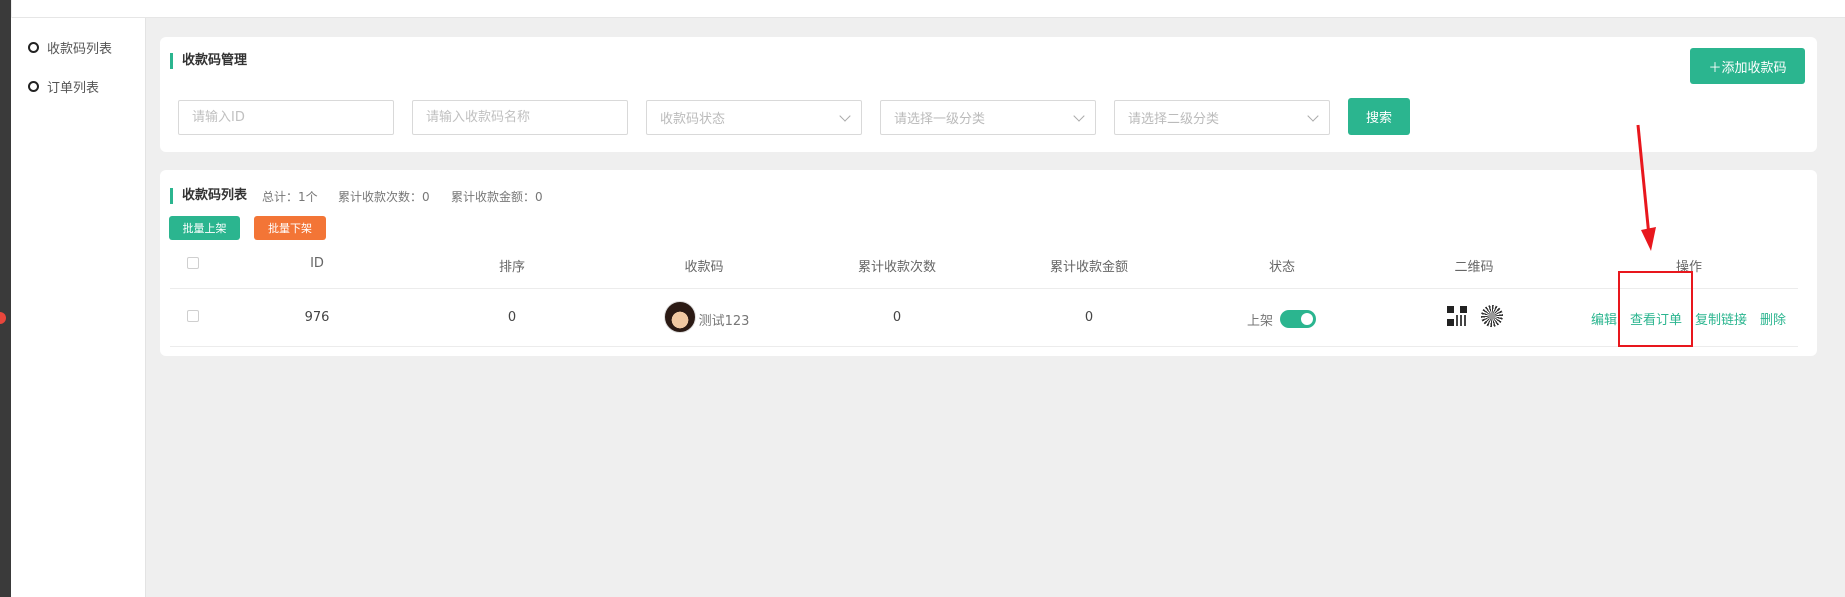 This screenshot has width=1845, height=597. I want to click on delete-link: 删除, so click(1773, 318).